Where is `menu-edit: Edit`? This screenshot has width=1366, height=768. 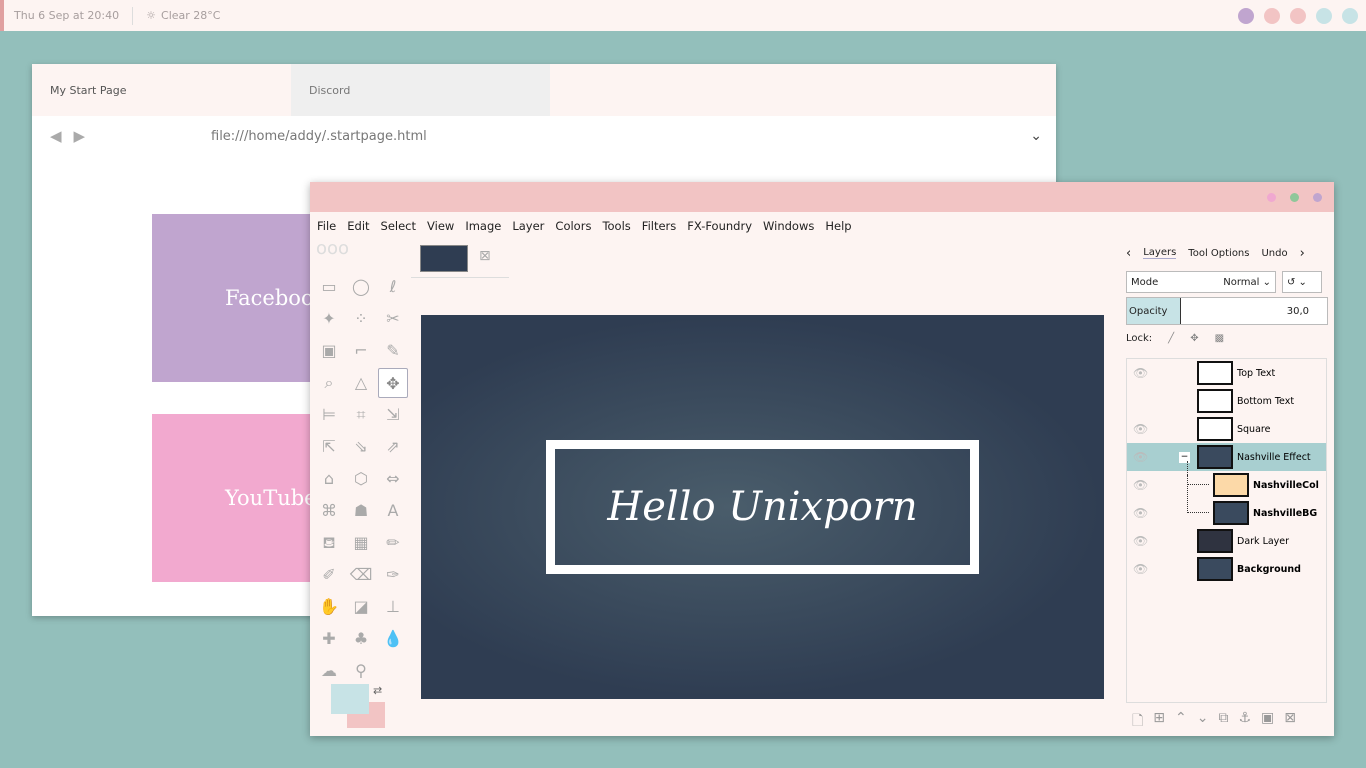
menu-edit: Edit is located at coordinates (358, 226).